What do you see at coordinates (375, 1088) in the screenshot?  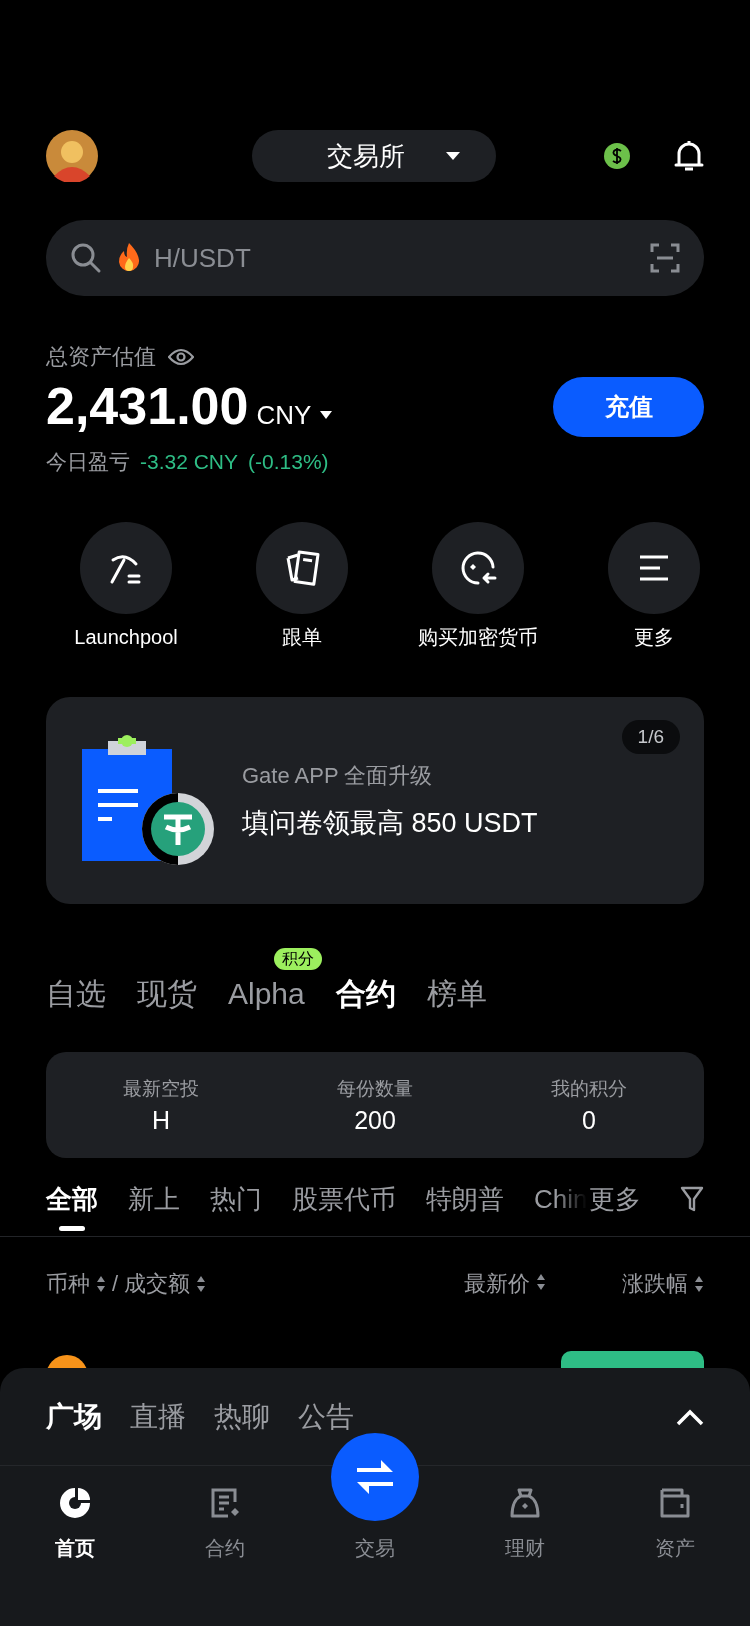 I see `stat-label: 每份数量` at bounding box center [375, 1088].